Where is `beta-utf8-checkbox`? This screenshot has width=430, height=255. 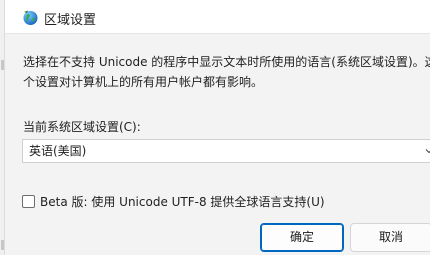 beta-utf8-checkbox is located at coordinates (28, 201).